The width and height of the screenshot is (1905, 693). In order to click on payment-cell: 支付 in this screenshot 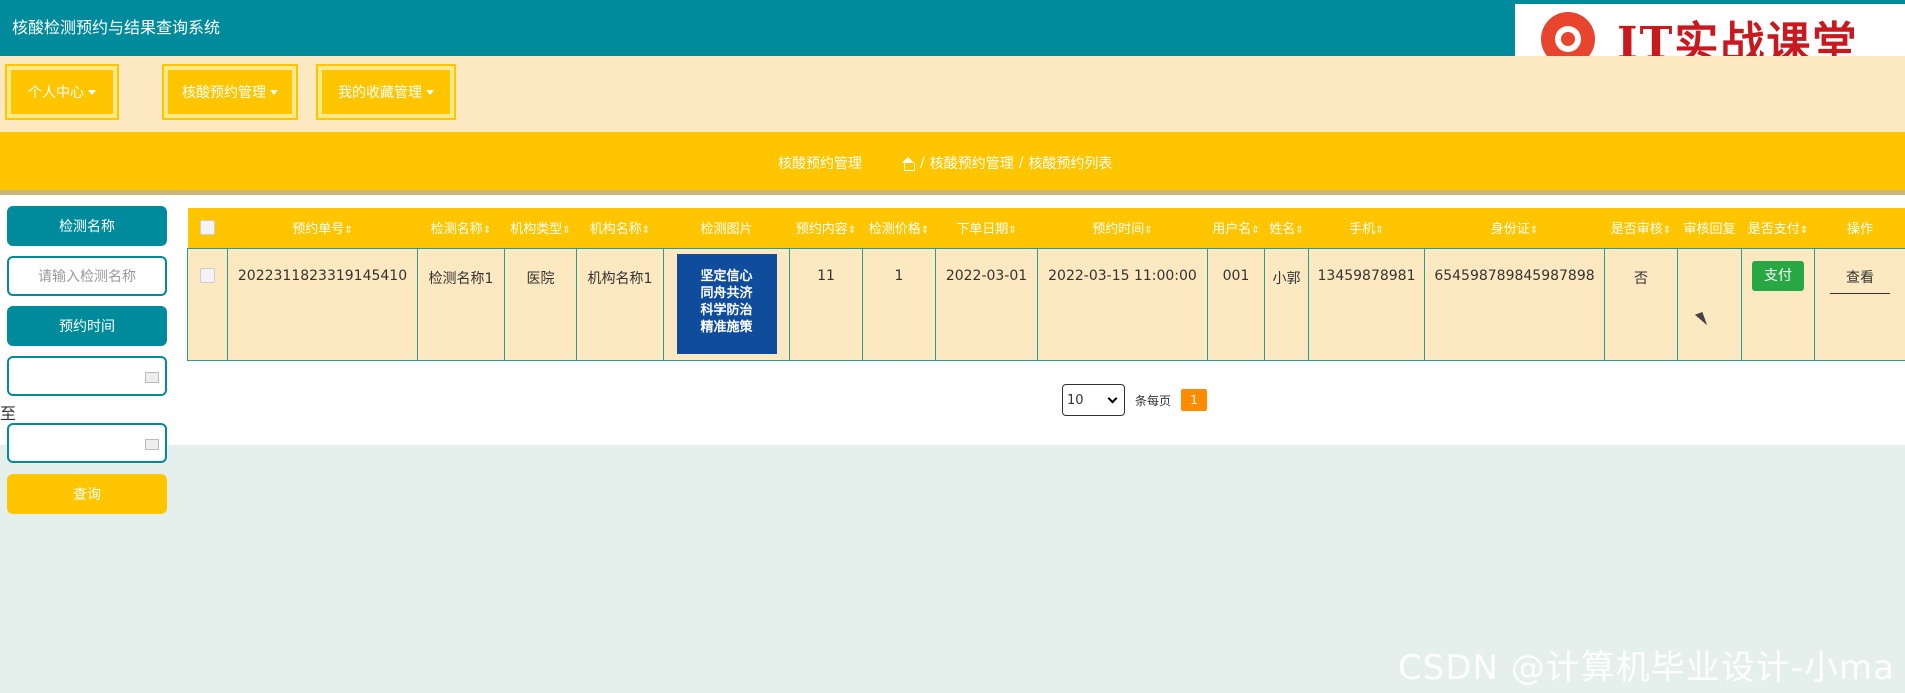, I will do `click(1778, 304)`.